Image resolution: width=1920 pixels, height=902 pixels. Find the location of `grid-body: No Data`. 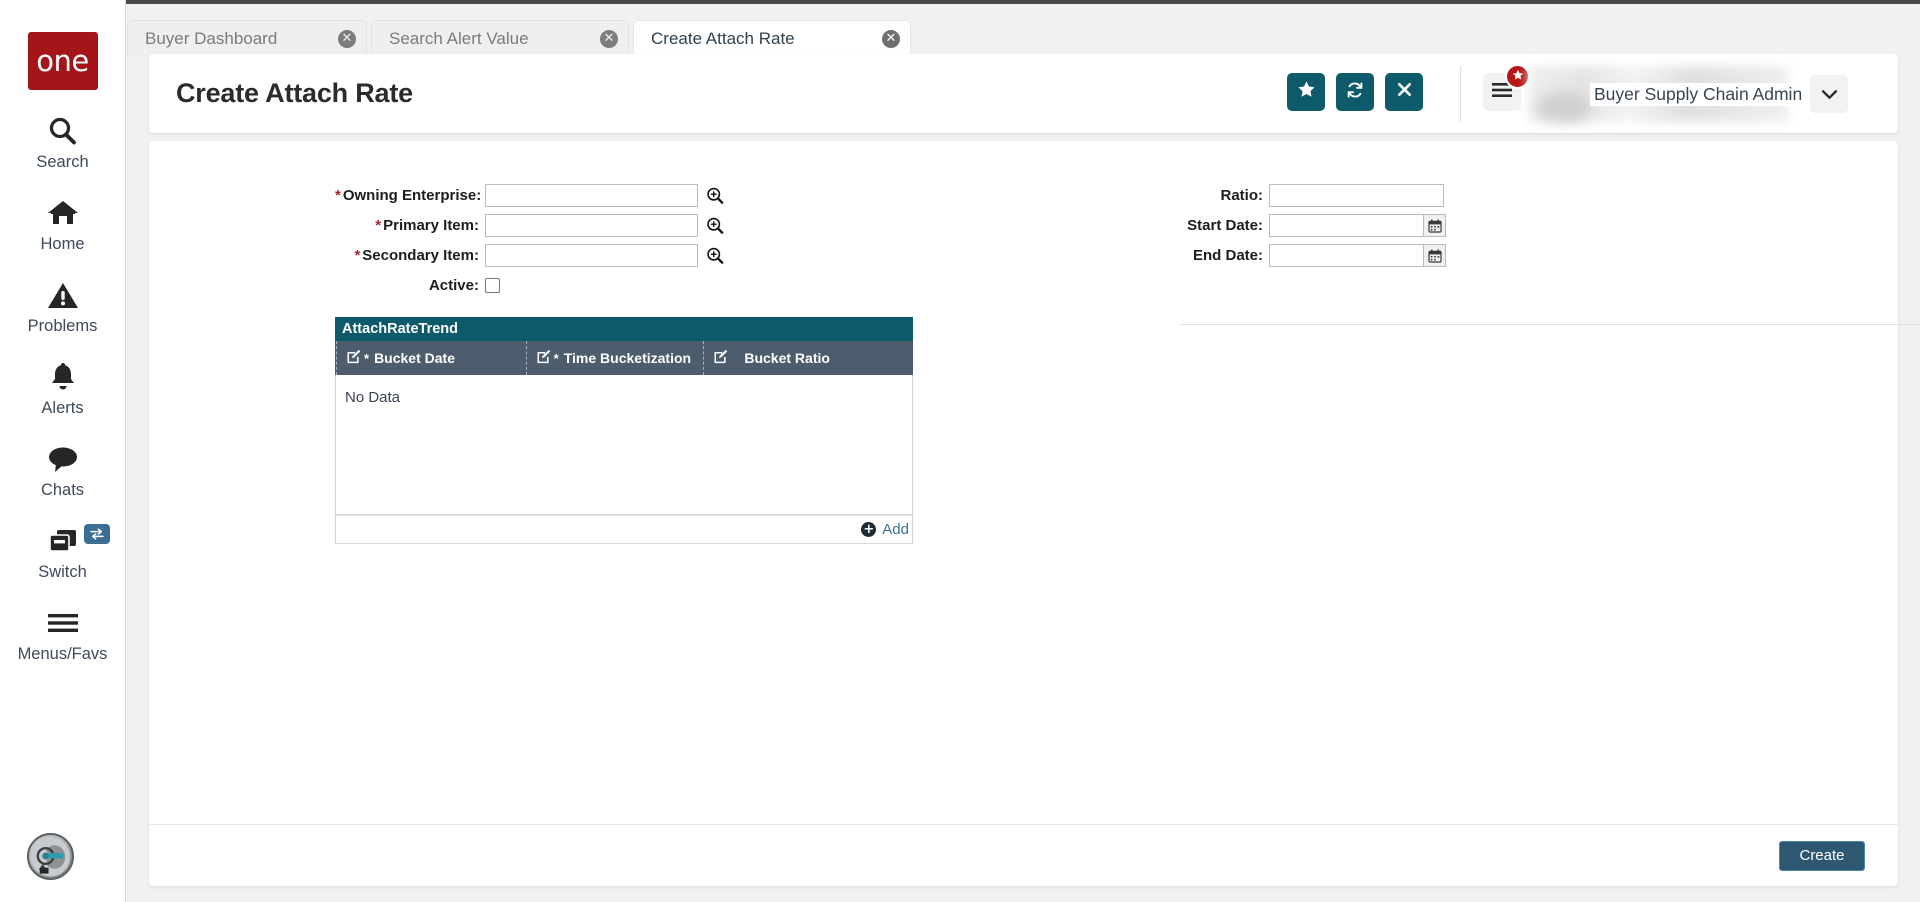

grid-body: No Data is located at coordinates (624, 445).